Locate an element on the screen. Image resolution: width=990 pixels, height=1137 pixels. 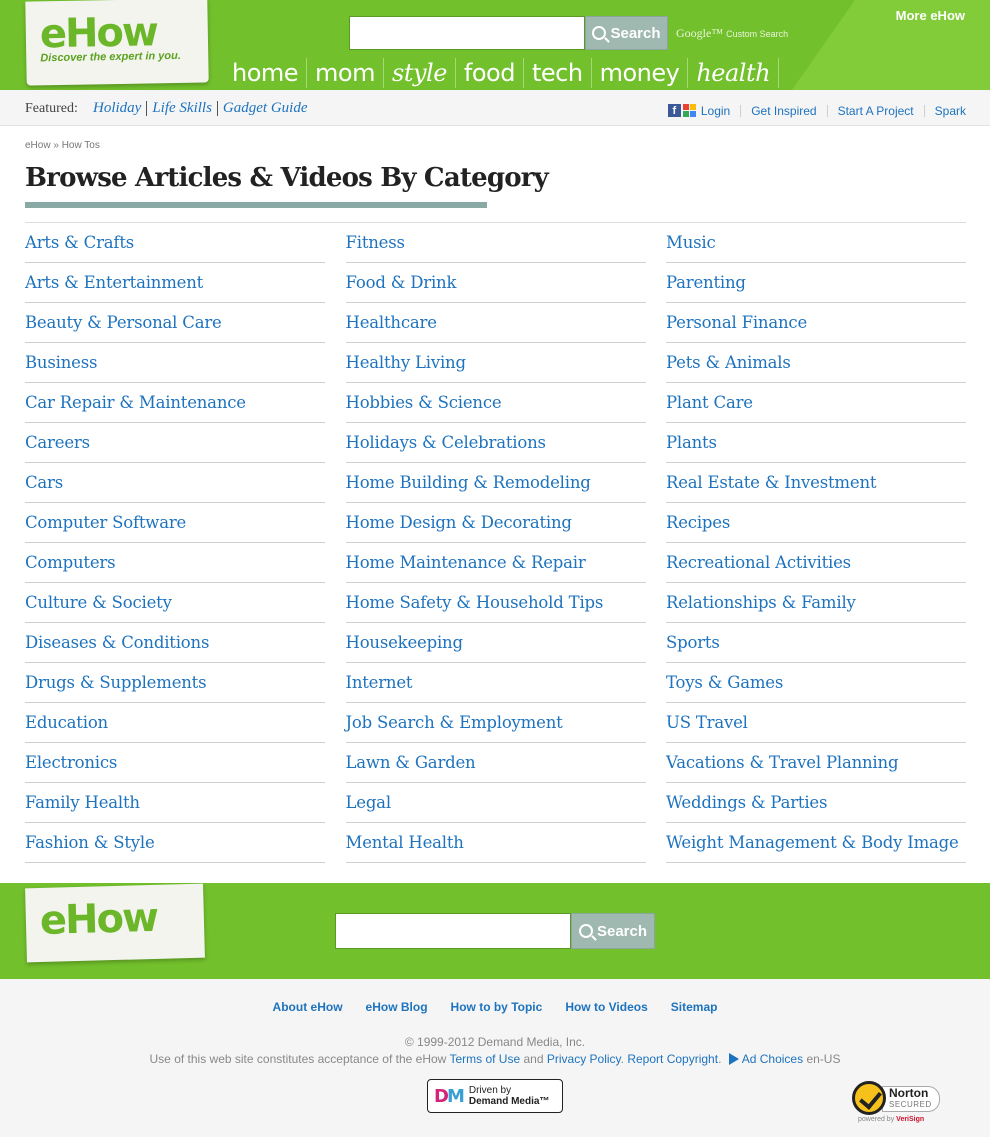
category-link: Recreational Activities is located at coordinates (816, 563).